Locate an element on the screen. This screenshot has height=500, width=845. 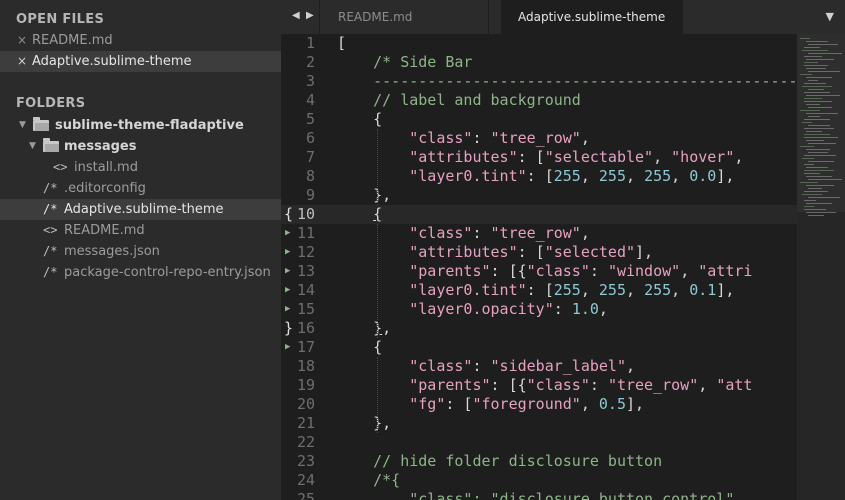
indent-guide is located at coordinates (377, 167).